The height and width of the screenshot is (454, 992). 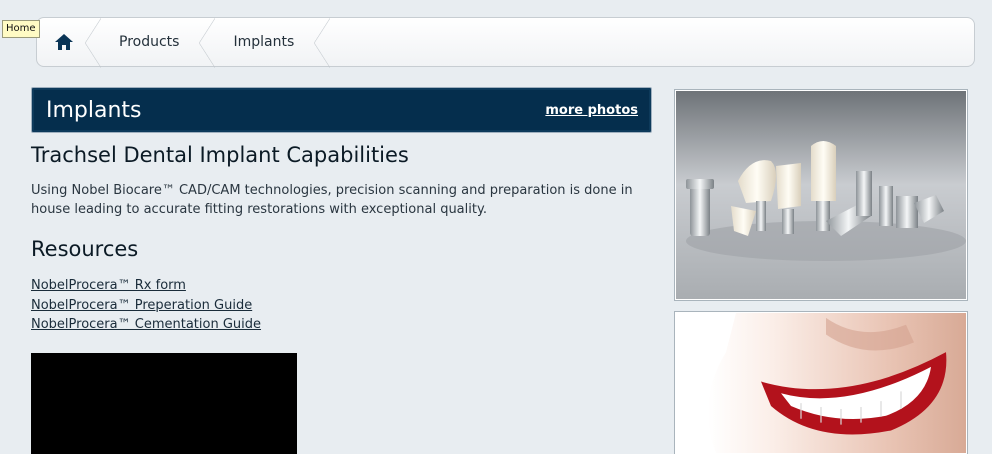 What do you see at coordinates (141, 305) in the screenshot?
I see `preparation-guide-link: NobelProcera™ Preperation Guide` at bounding box center [141, 305].